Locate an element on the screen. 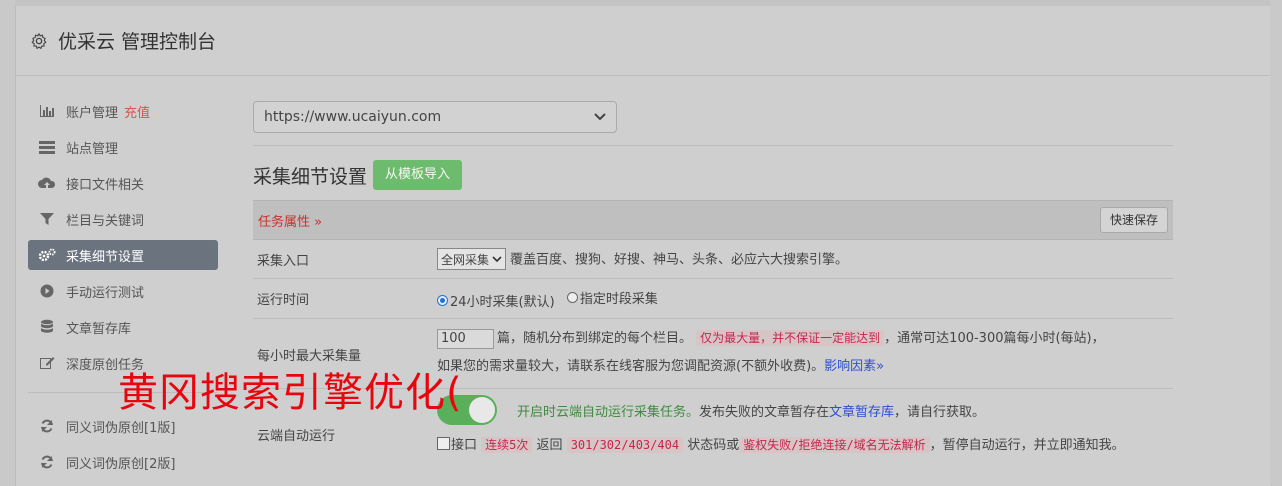 The width and height of the screenshot is (1282, 486). task-attributes-bar: 任务属性 » 快速保存 is located at coordinates (713, 220).